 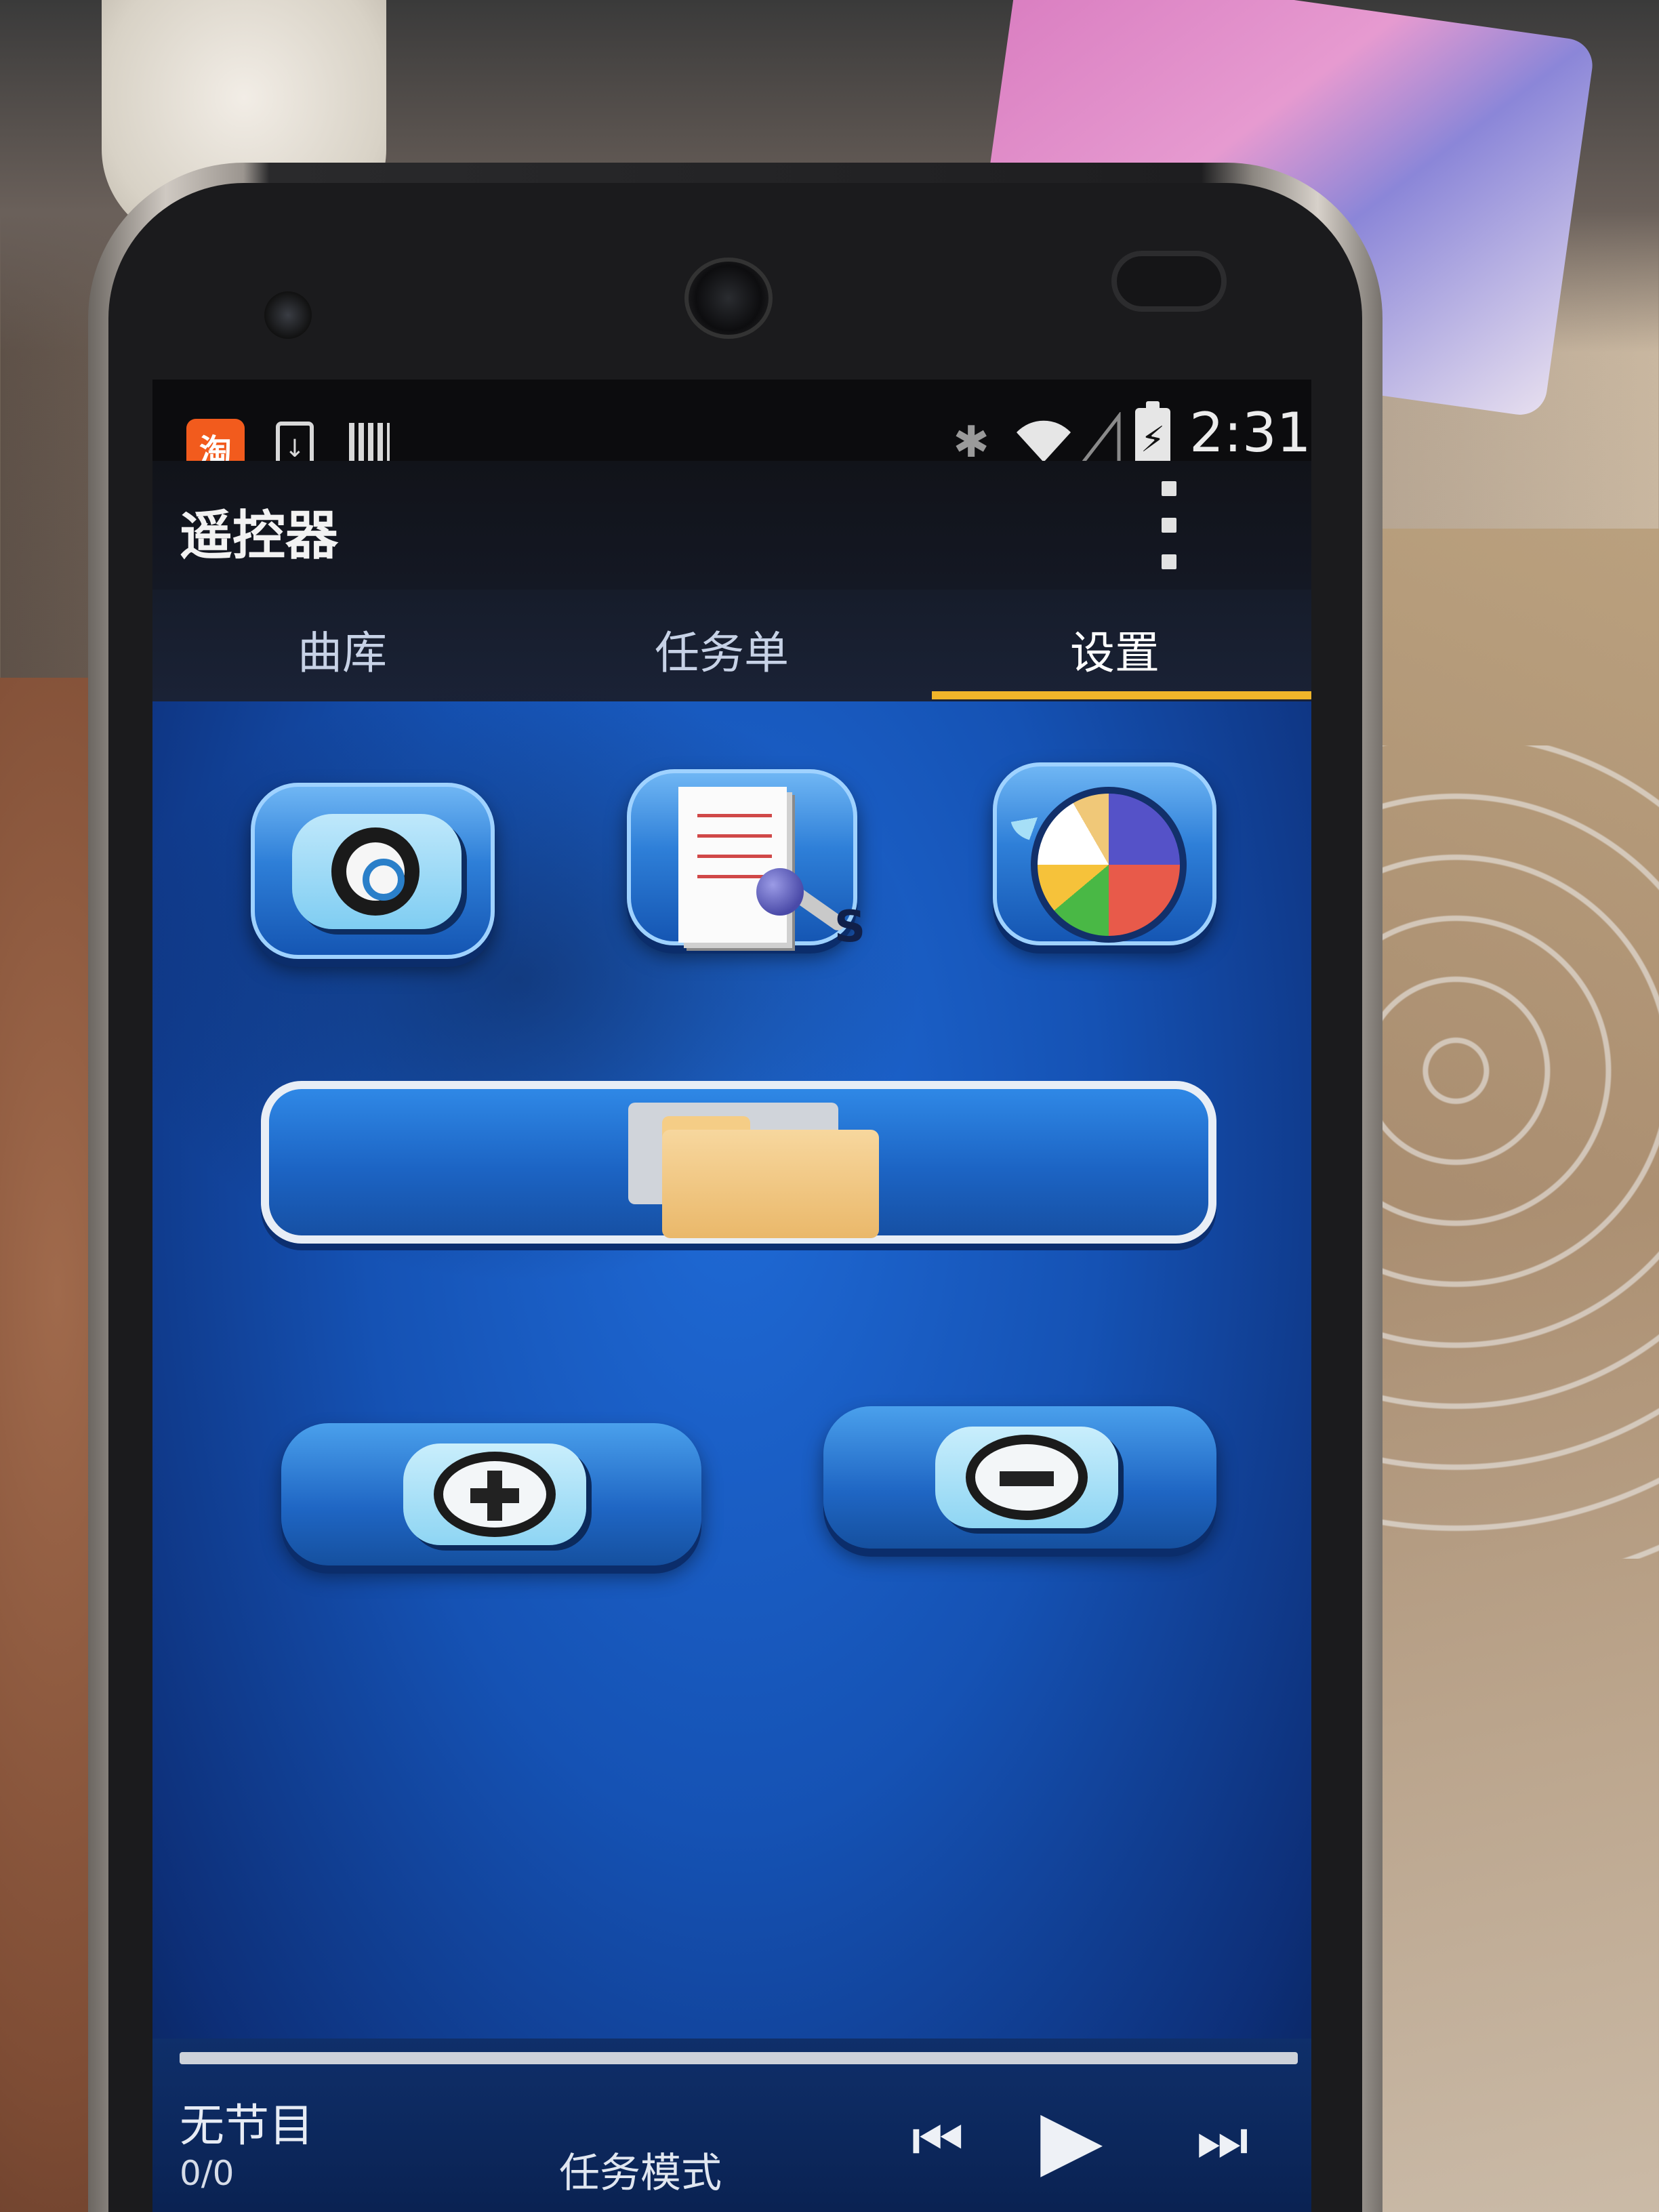 What do you see at coordinates (731, 525) in the screenshot?
I see `action-bar: 遥控器` at bounding box center [731, 525].